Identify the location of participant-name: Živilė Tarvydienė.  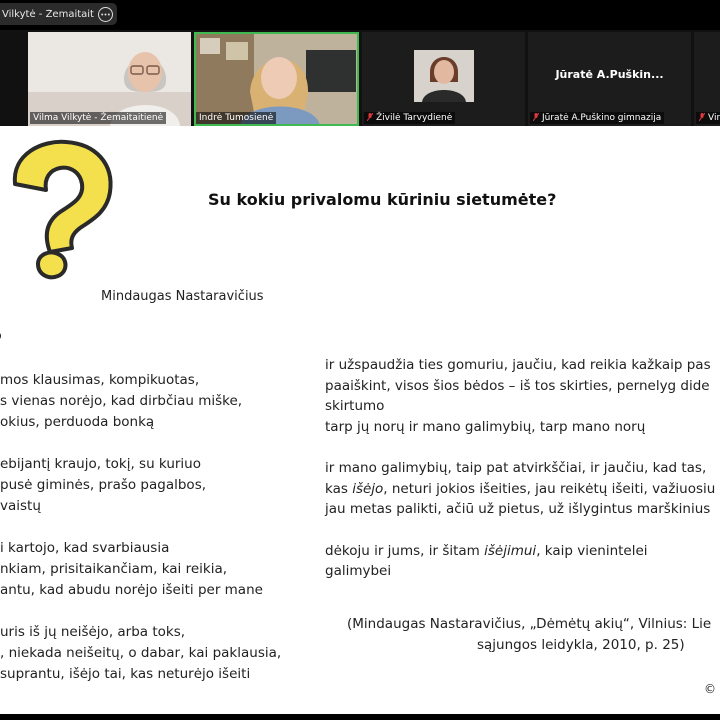
(414, 118).